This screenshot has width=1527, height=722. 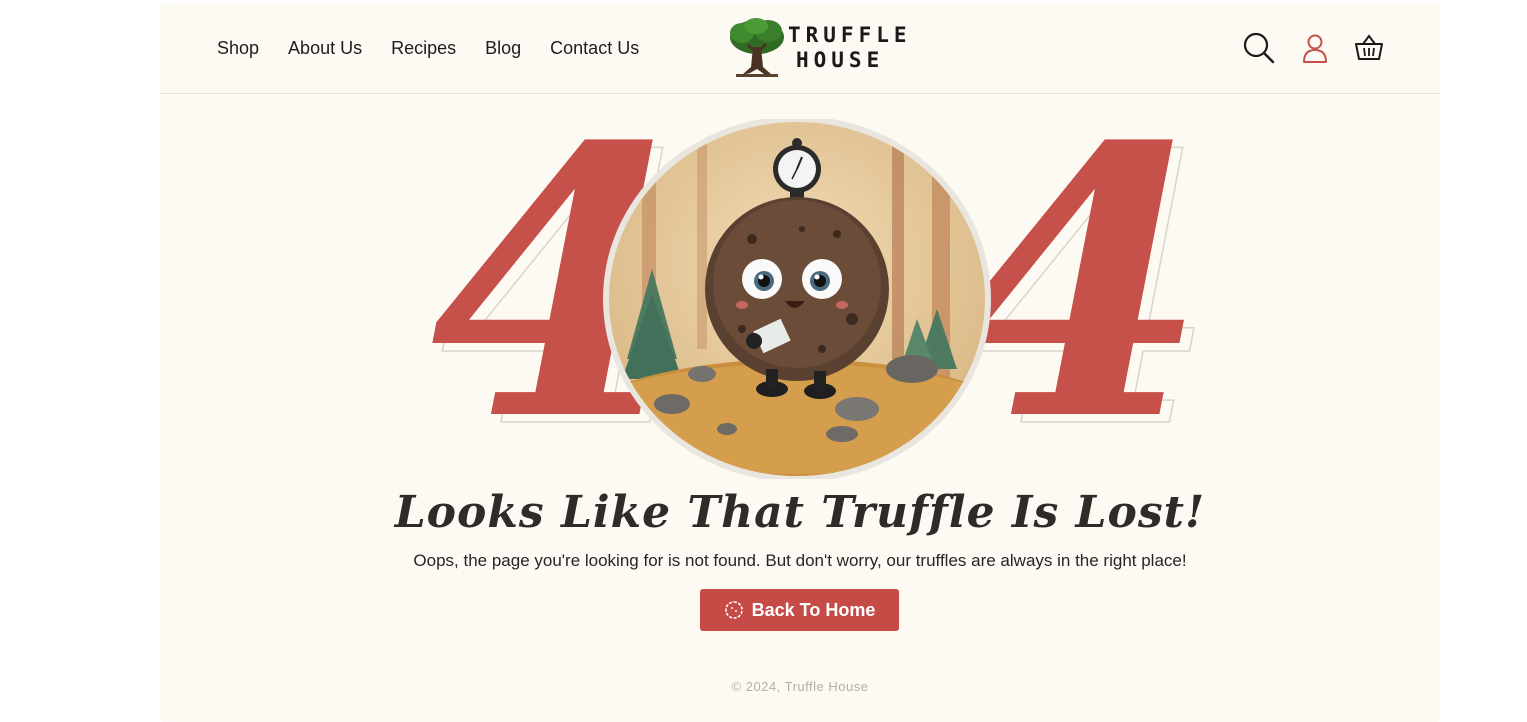 I want to click on truffle-icon, so click(x=733, y=610).